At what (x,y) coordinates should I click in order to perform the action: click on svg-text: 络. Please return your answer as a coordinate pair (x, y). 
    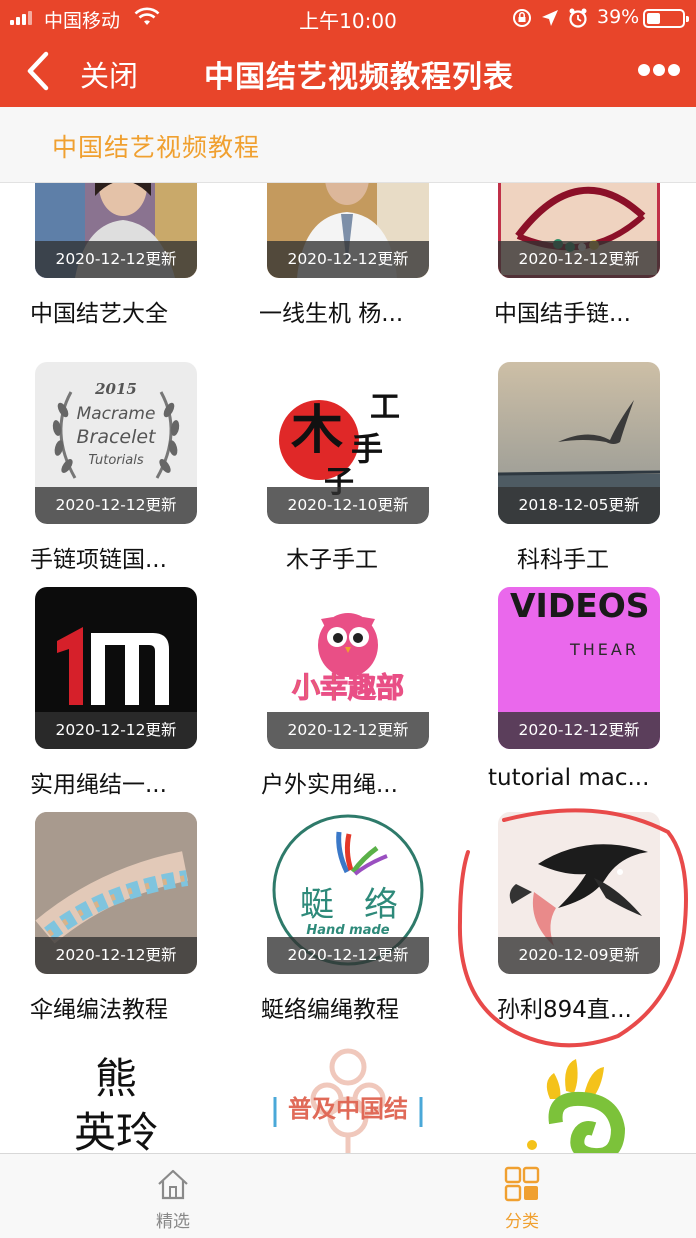
    Looking at the image, I should click on (381, 905).